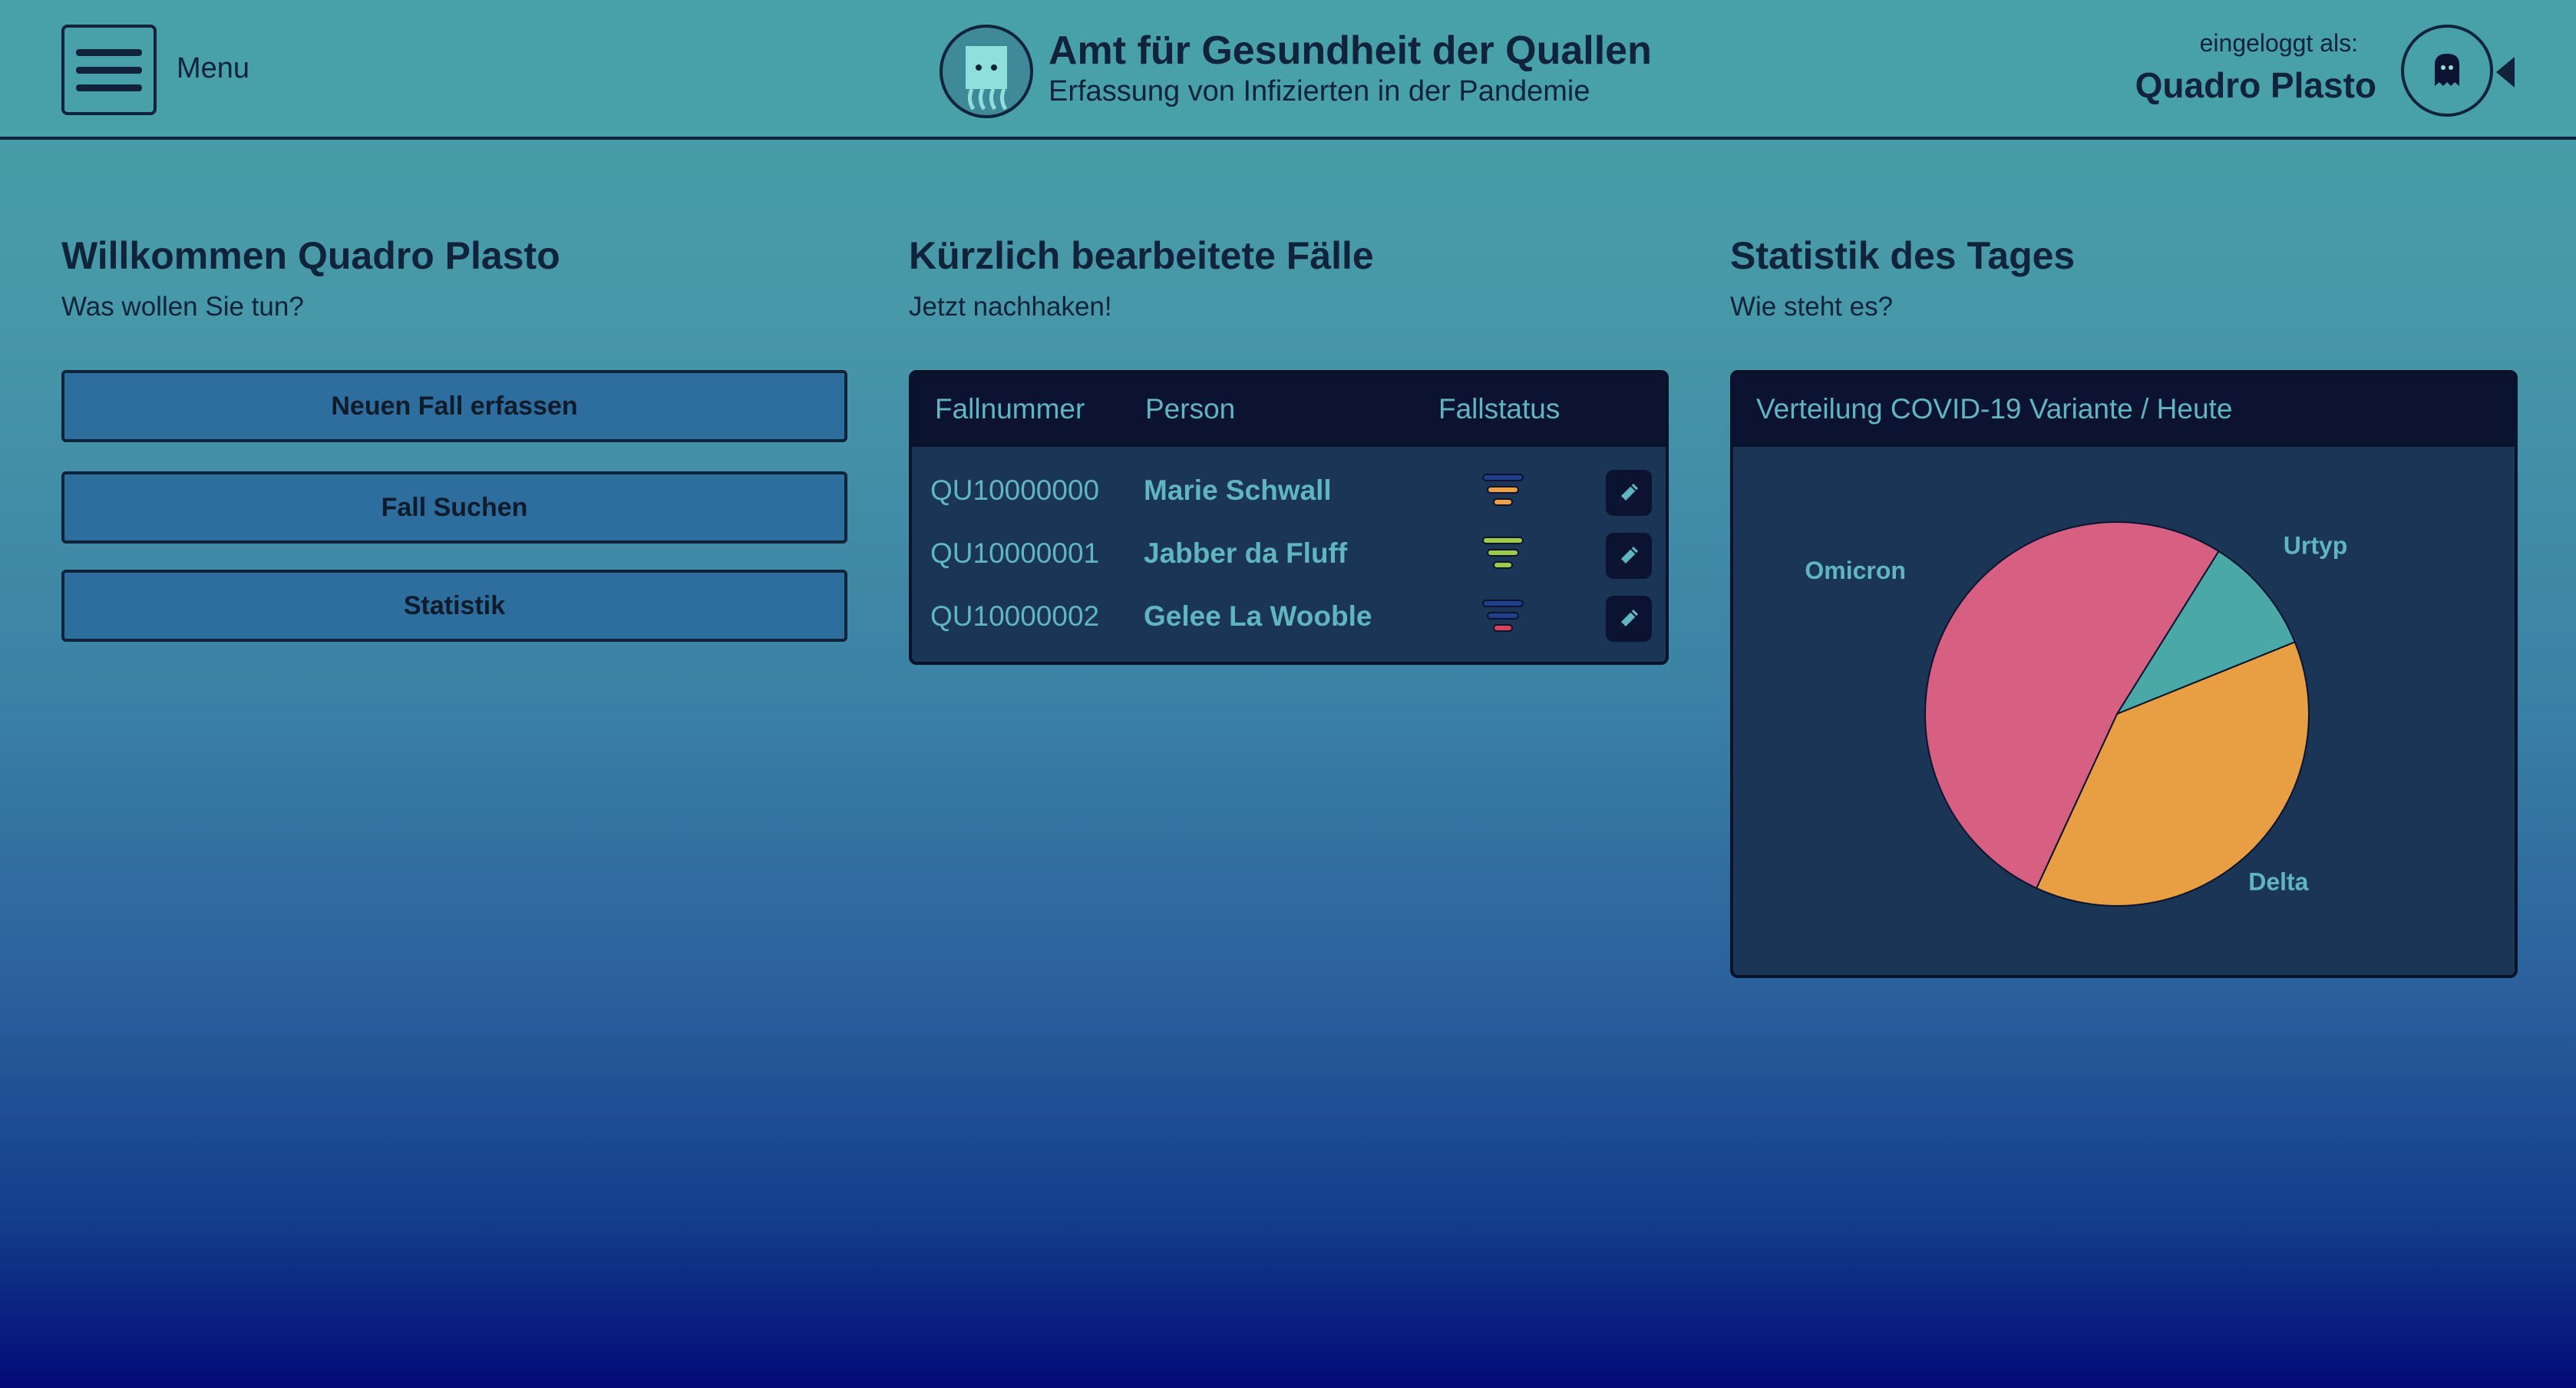  I want to click on case-number: QU10000000, so click(1014, 490).